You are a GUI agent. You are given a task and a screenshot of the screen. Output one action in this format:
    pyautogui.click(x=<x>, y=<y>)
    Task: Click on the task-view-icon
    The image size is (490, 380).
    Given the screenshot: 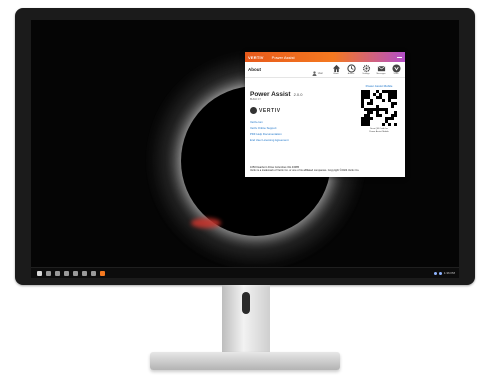 What is the action you would take?
    pyautogui.click(x=57, y=273)
    